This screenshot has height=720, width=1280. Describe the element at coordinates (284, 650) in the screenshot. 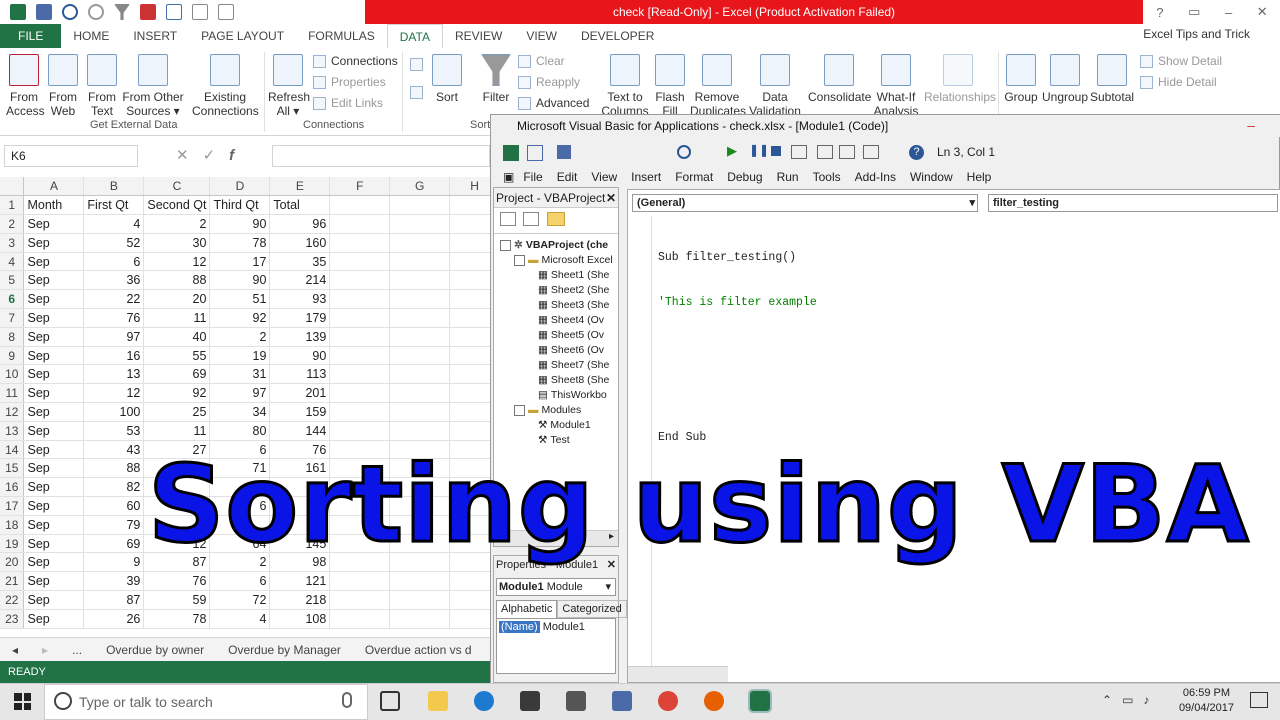

I see `sheet-tab-overdue-manager: Overdue by Manager` at that location.